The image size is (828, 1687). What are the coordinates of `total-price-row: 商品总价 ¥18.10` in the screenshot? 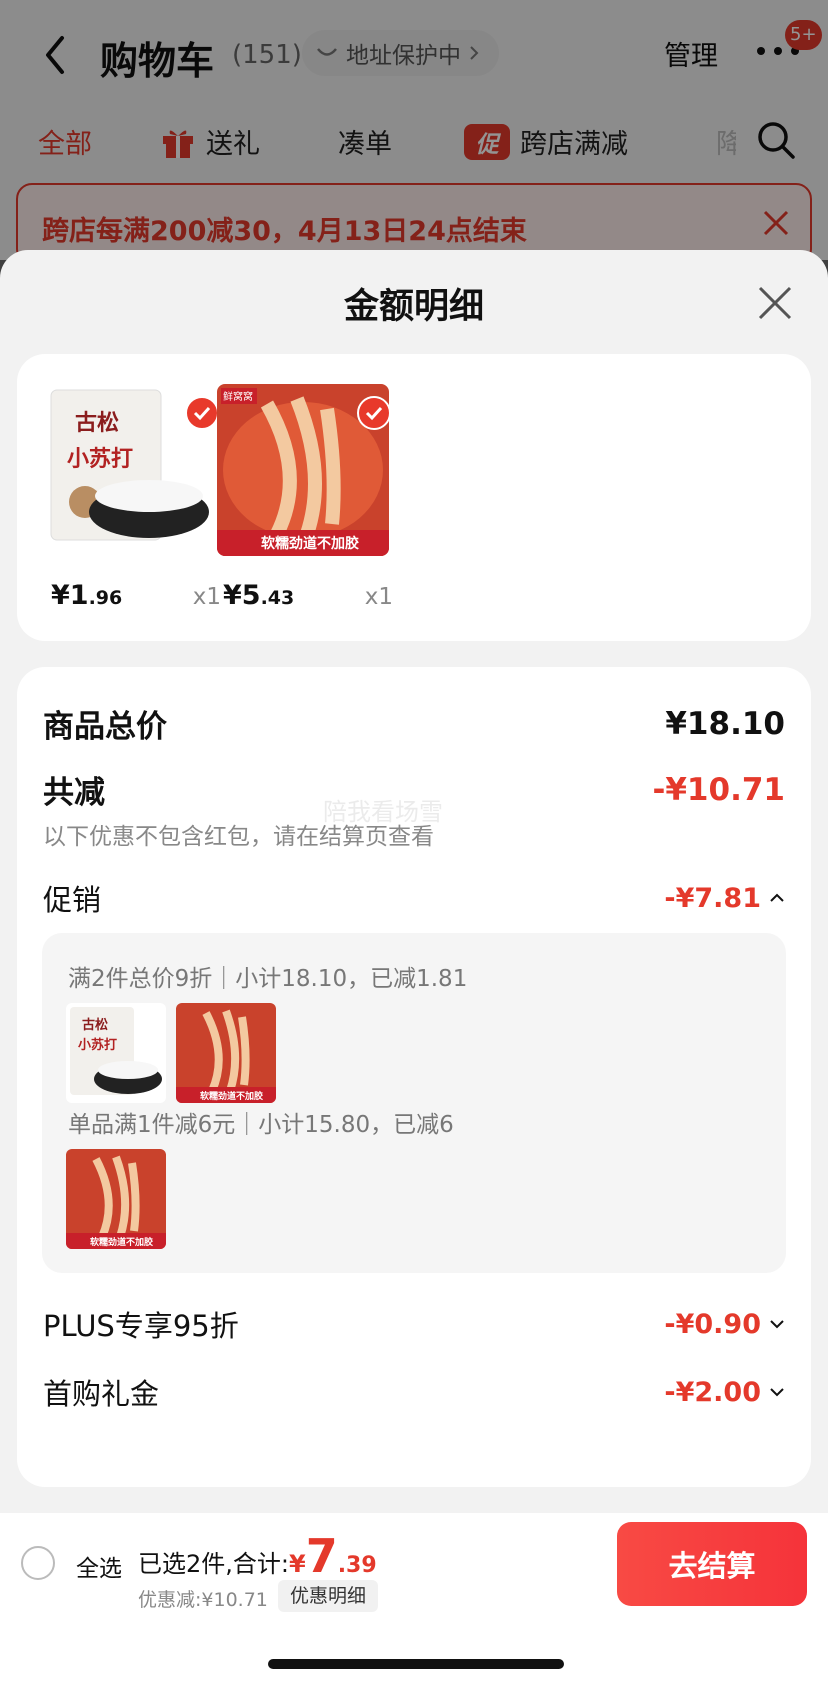 It's located at (414, 723).